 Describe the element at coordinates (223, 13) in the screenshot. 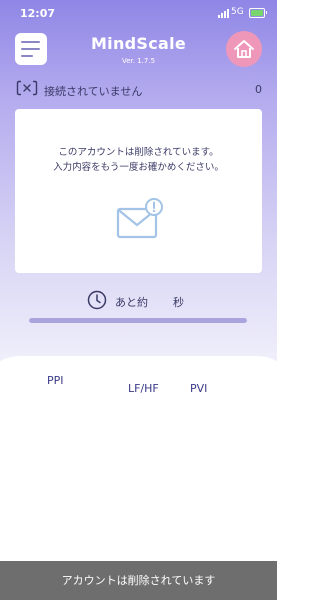

I see `signal-icon` at that location.